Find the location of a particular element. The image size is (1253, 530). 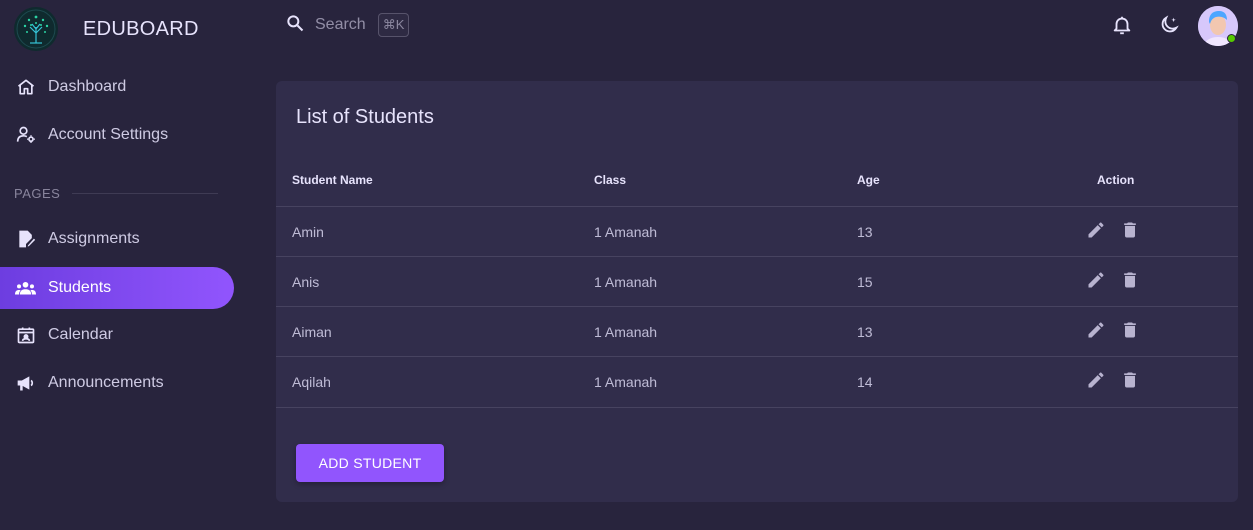

sidebar-item-assignments: Assignments is located at coordinates (117, 239).